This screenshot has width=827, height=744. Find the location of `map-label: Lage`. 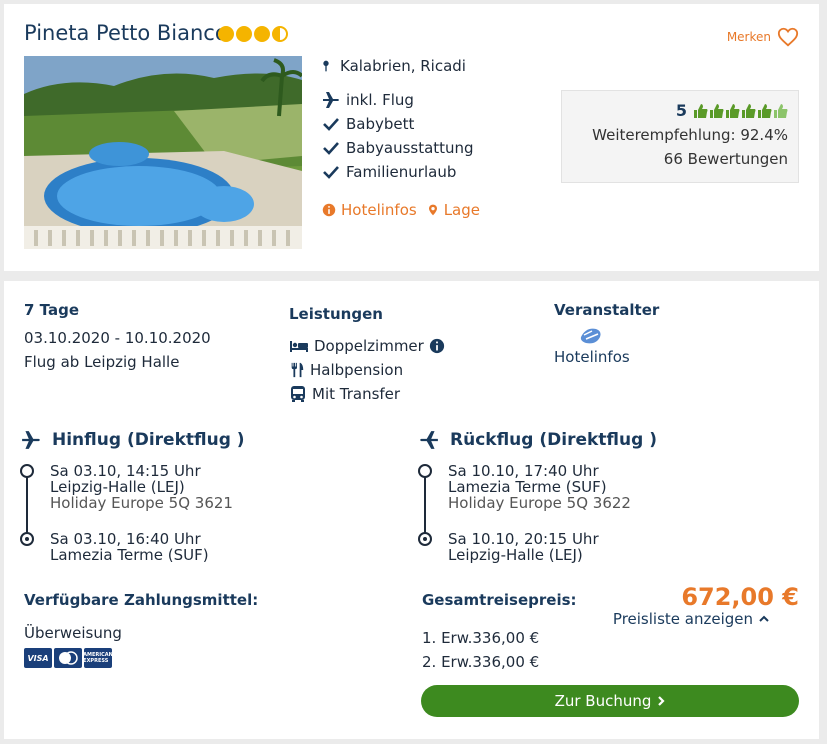

map-label: Lage is located at coordinates (461, 210).